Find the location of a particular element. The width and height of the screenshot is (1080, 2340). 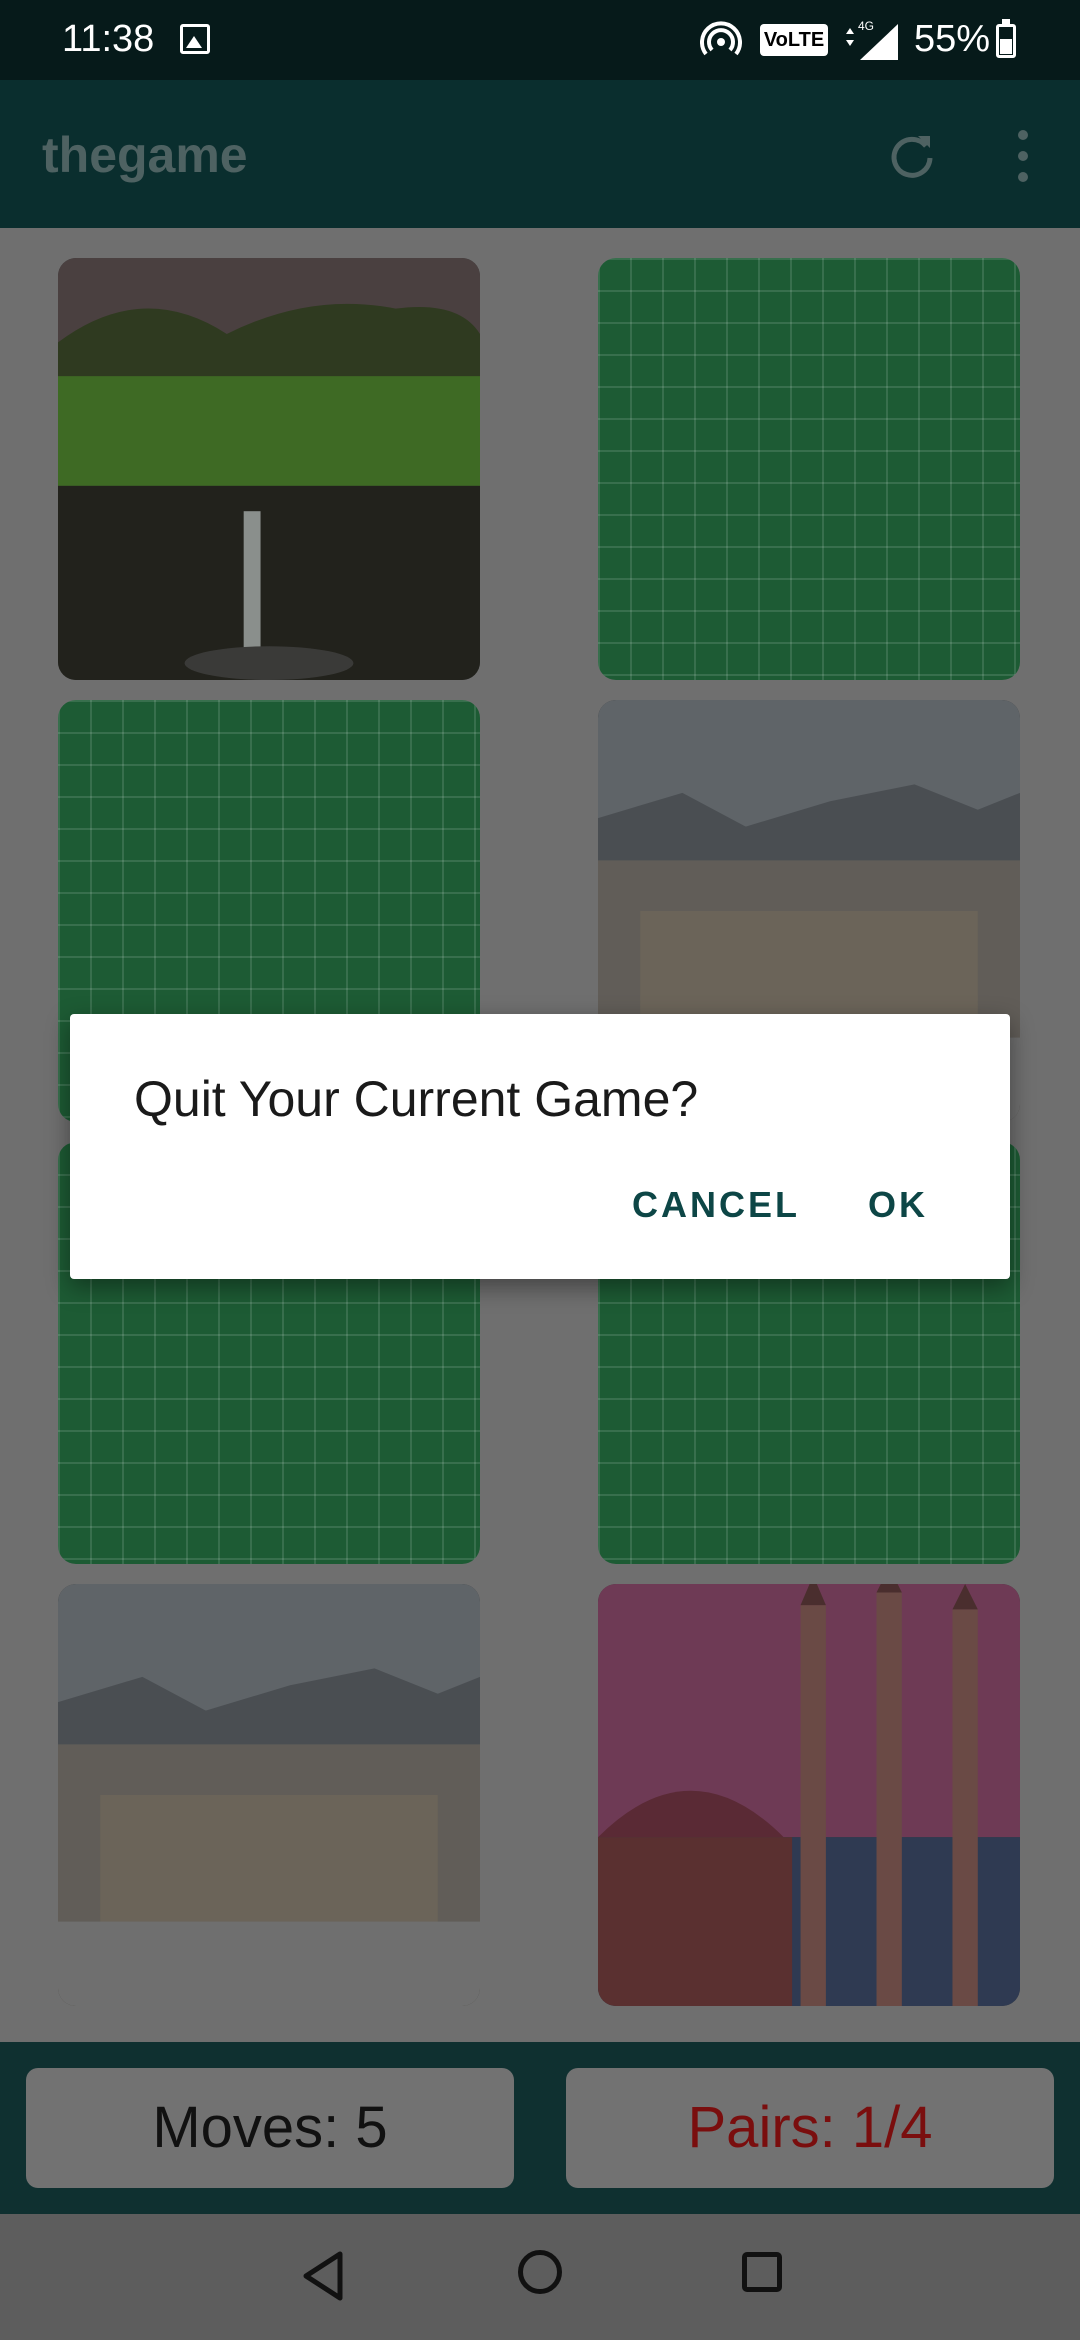

home-icon is located at coordinates (540, 2272).